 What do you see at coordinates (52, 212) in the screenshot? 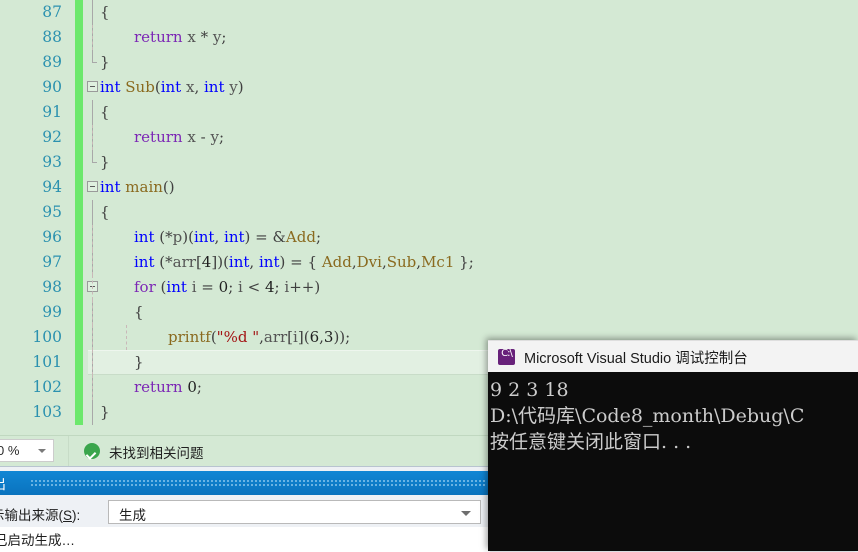
I see `line-number: 95` at bounding box center [52, 212].